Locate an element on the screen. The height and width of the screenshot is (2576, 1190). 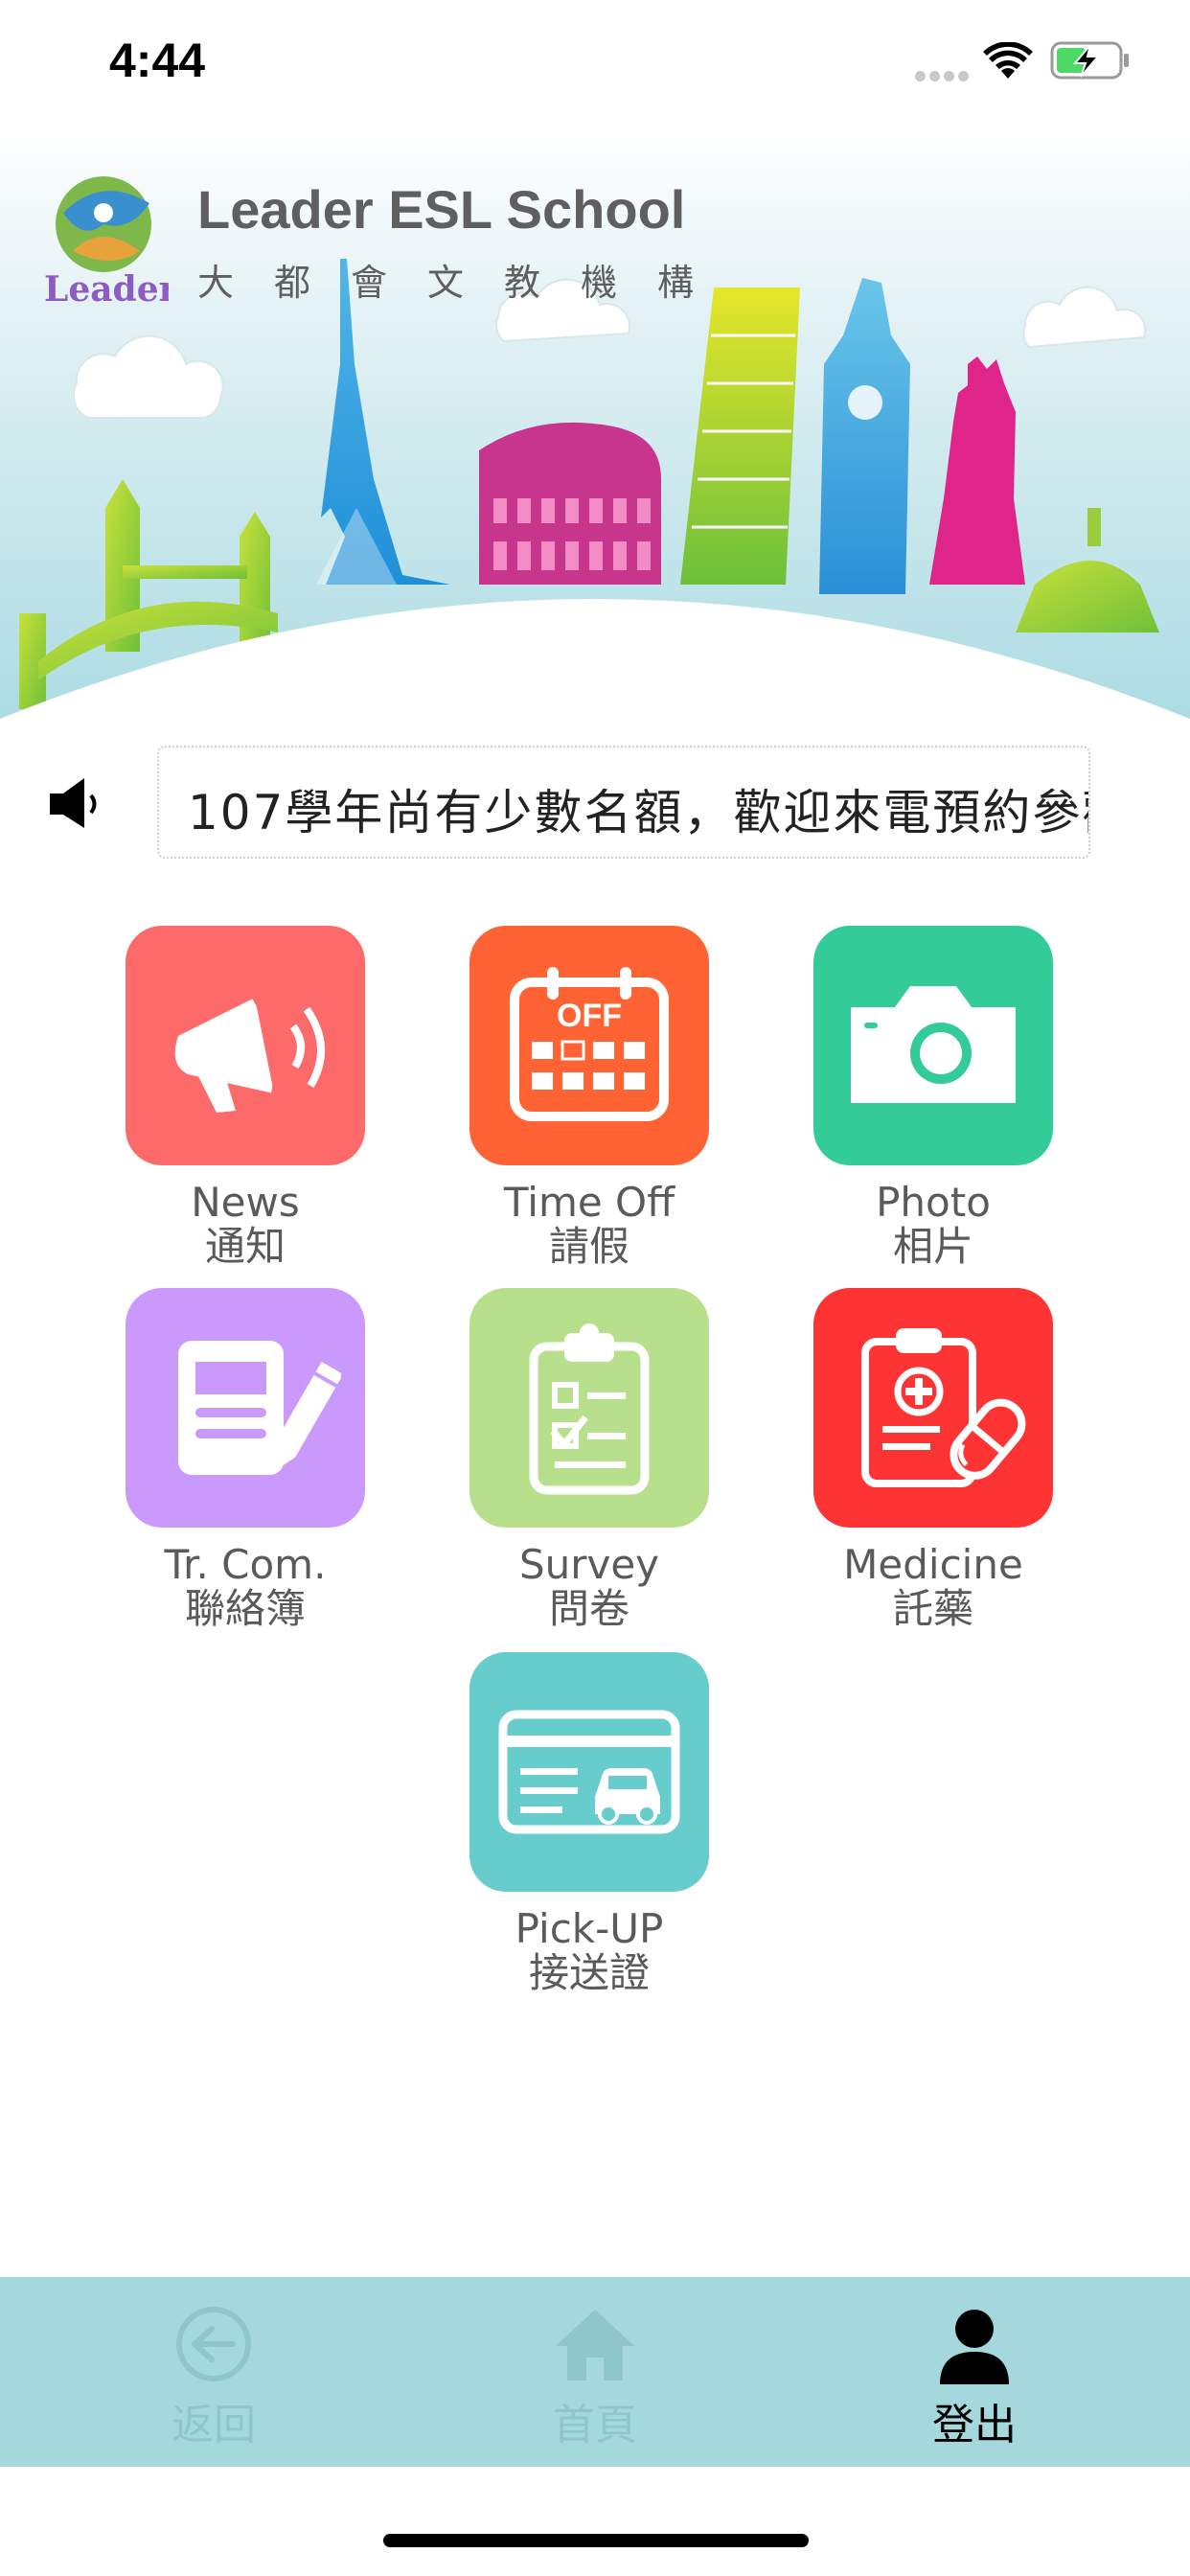
calendar-off-icon: OFF is located at coordinates (589, 1045).